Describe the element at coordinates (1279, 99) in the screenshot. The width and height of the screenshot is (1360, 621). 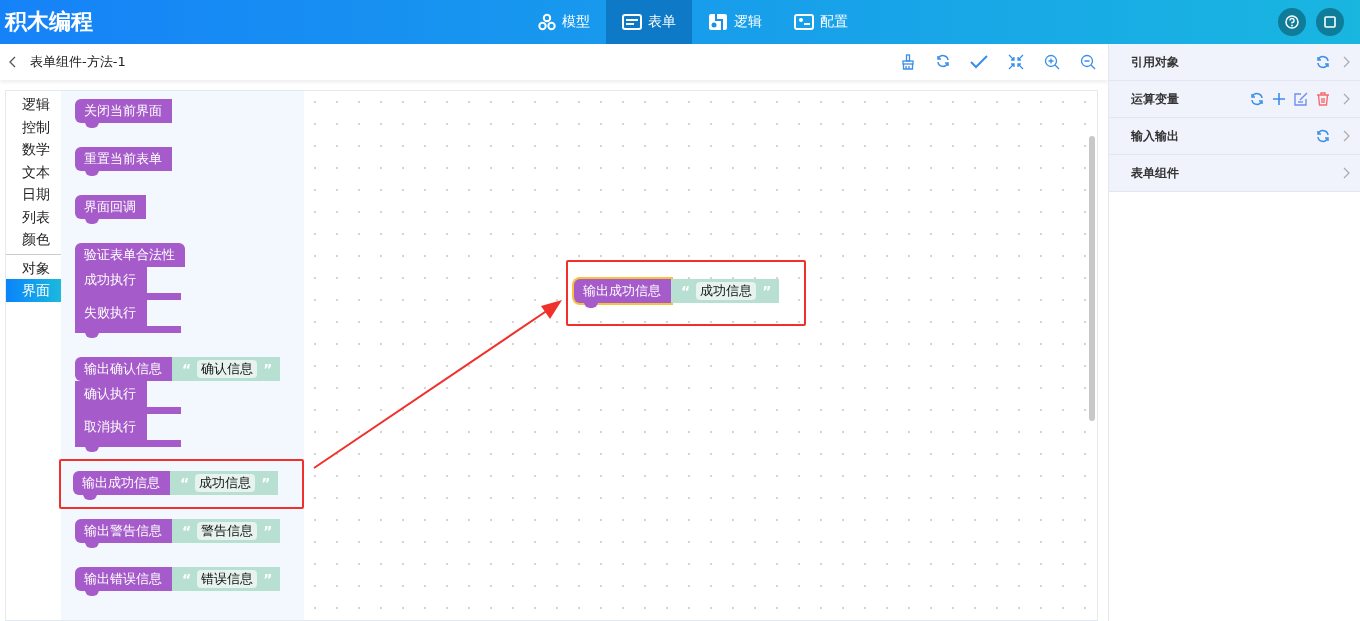
I see `add-icon` at that location.